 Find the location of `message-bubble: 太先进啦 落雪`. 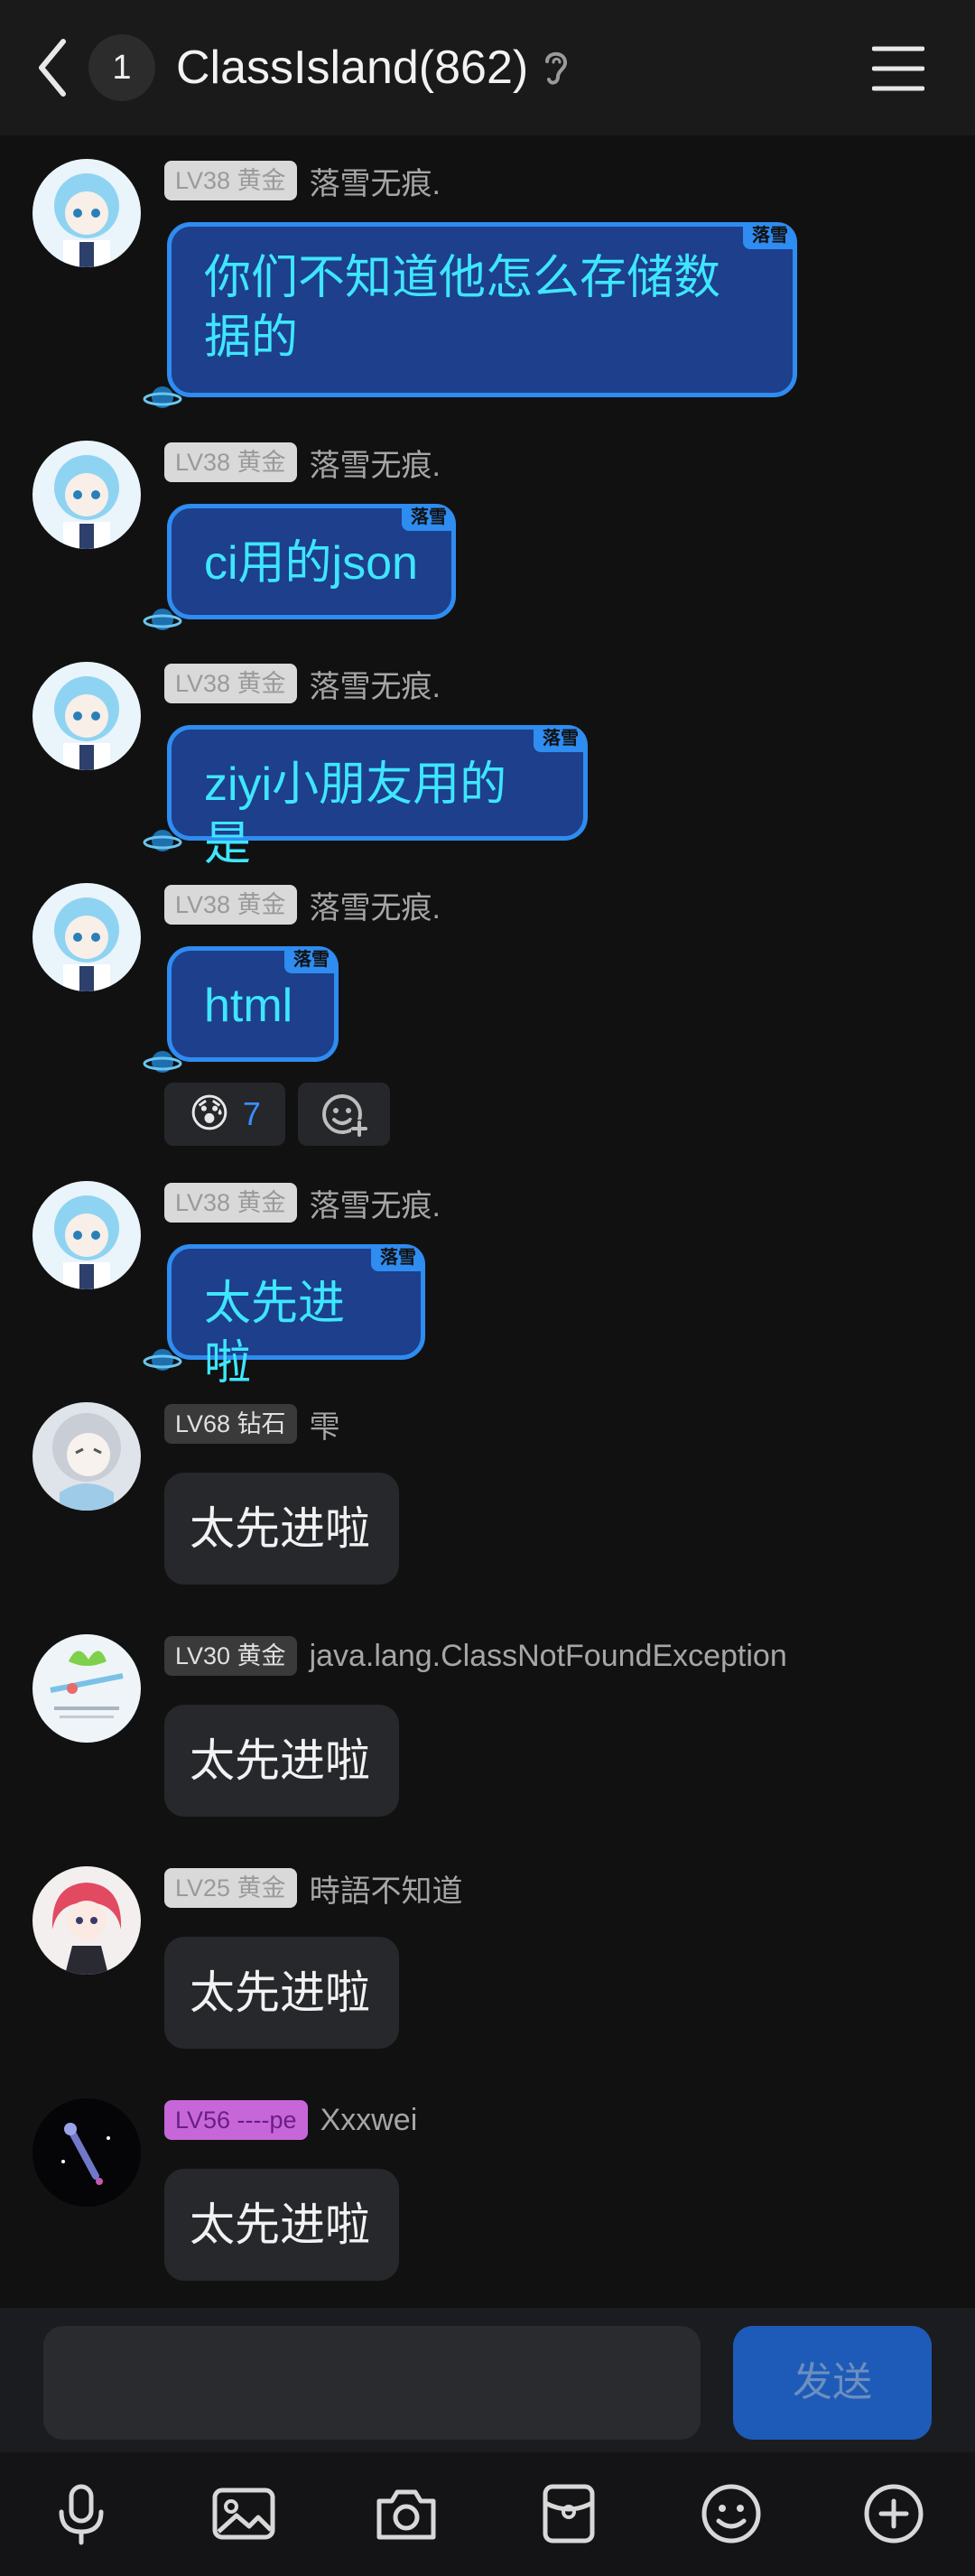

message-bubble: 太先进啦 落雪 is located at coordinates (296, 1317).